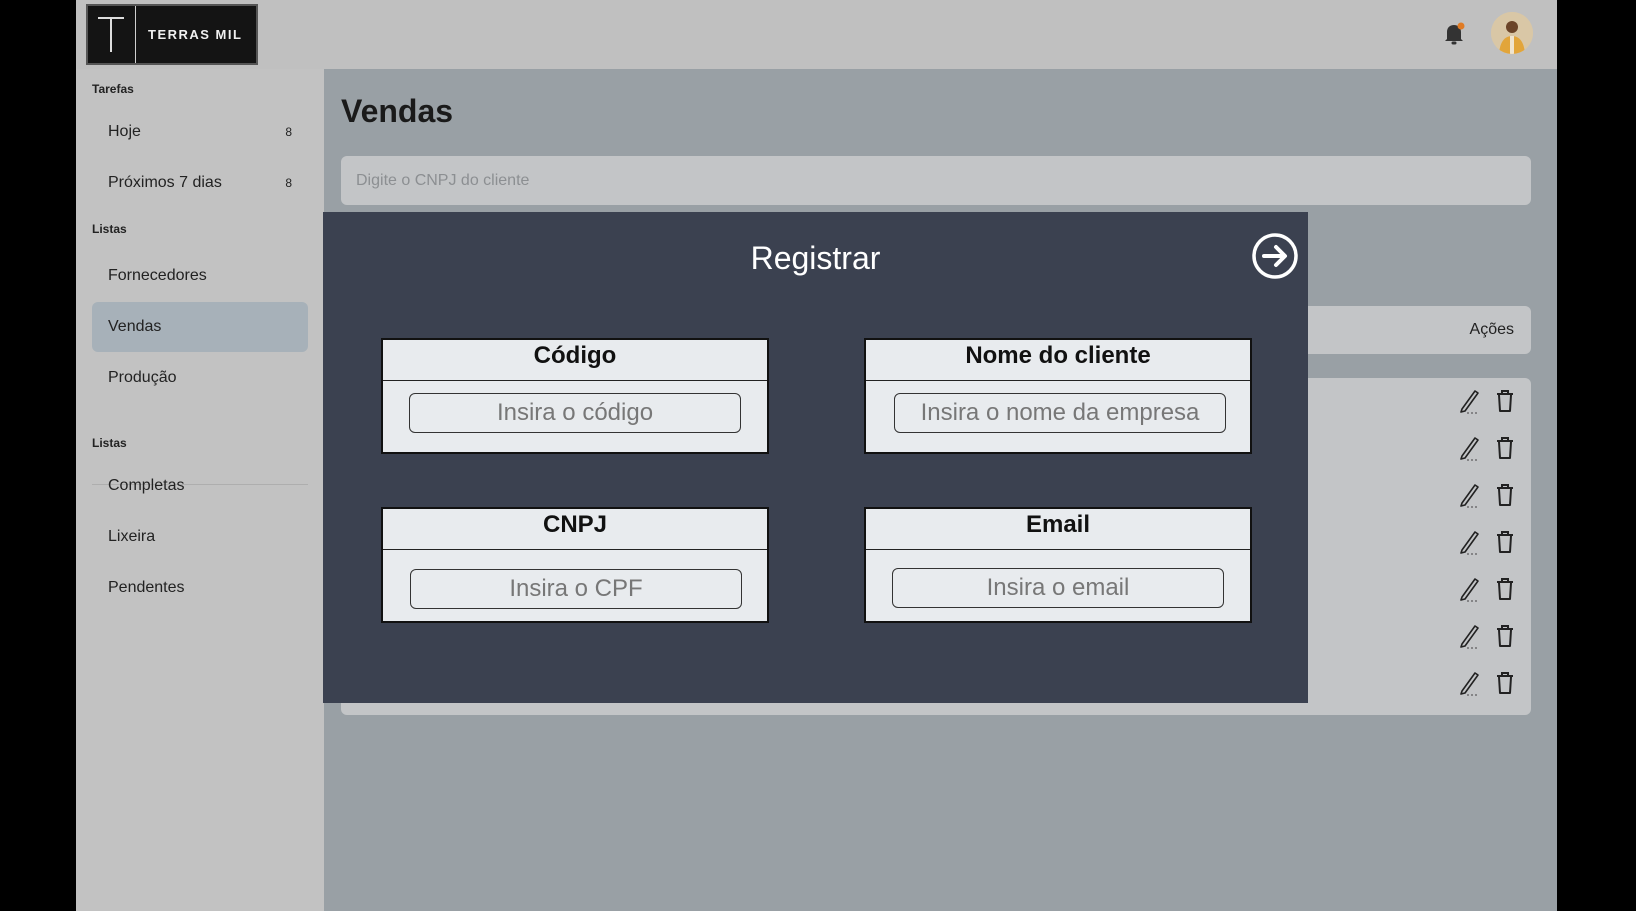 Image resolution: width=1636 pixels, height=911 pixels. Describe the element at coordinates (200, 327) in the screenshot. I see `sidebar-item-vendas: Vendas` at that location.